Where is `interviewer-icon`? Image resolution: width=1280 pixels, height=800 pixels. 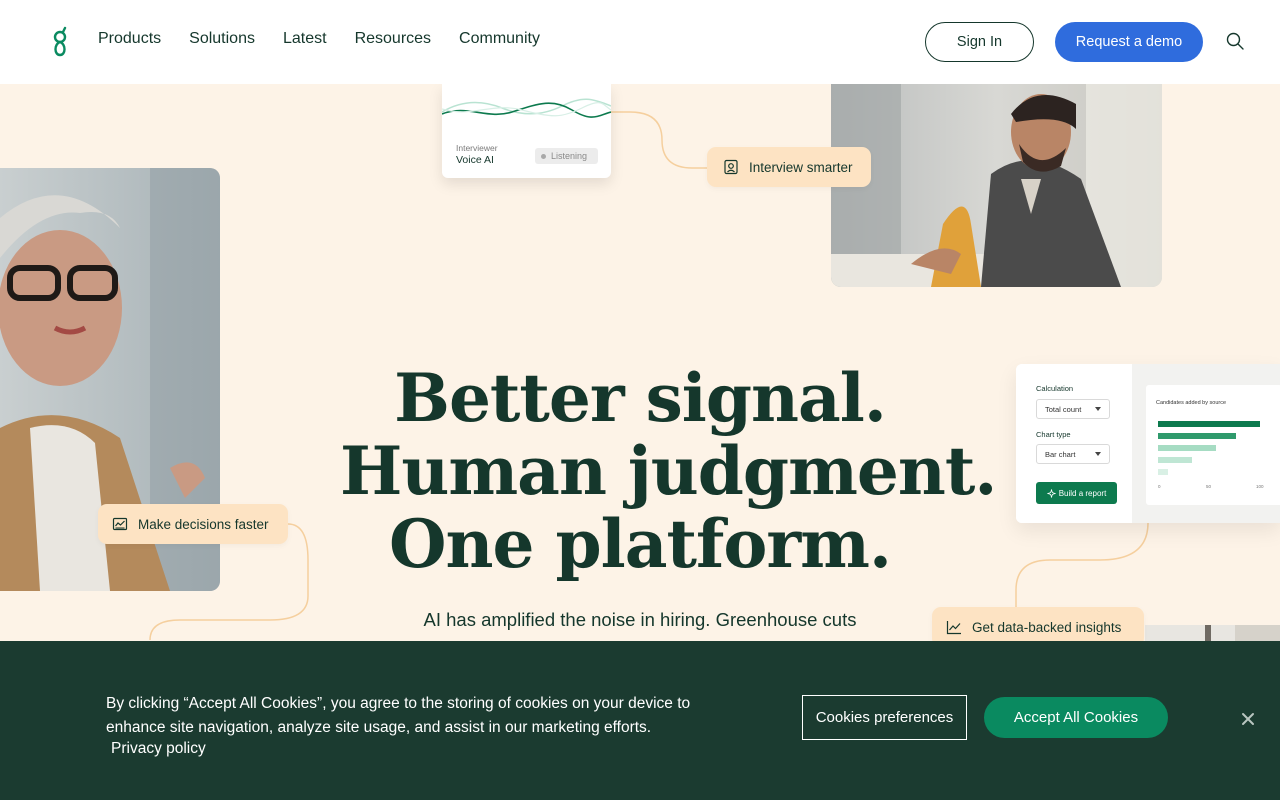
interviewer-icon is located at coordinates (731, 167).